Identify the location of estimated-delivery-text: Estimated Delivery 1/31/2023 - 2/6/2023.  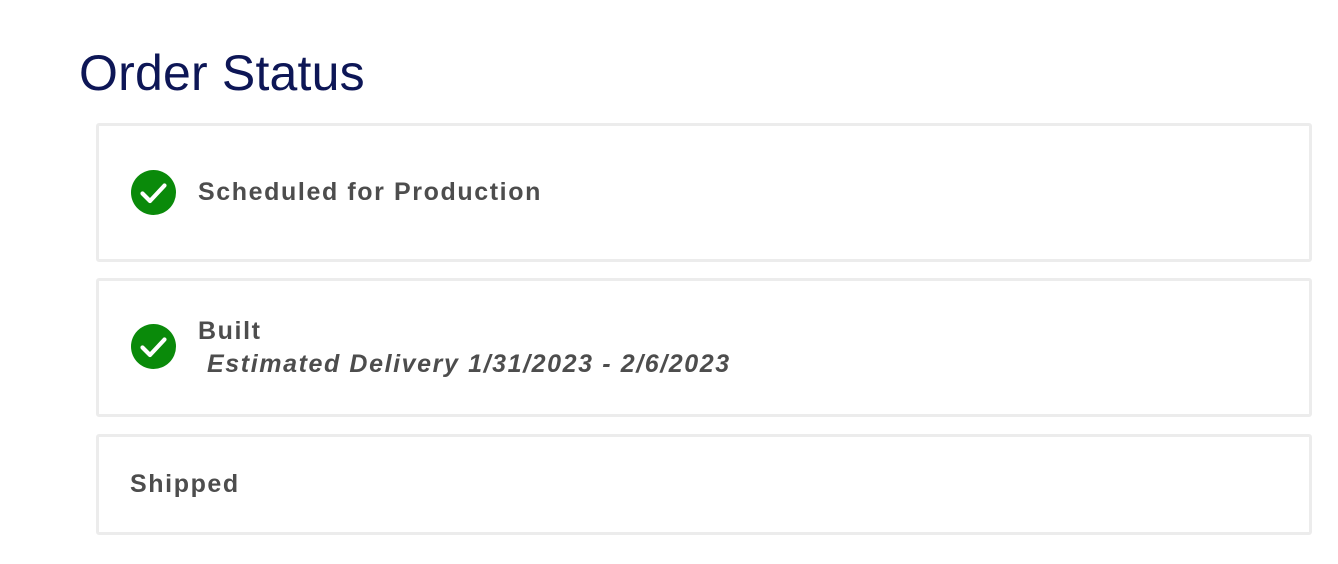
(469, 364).